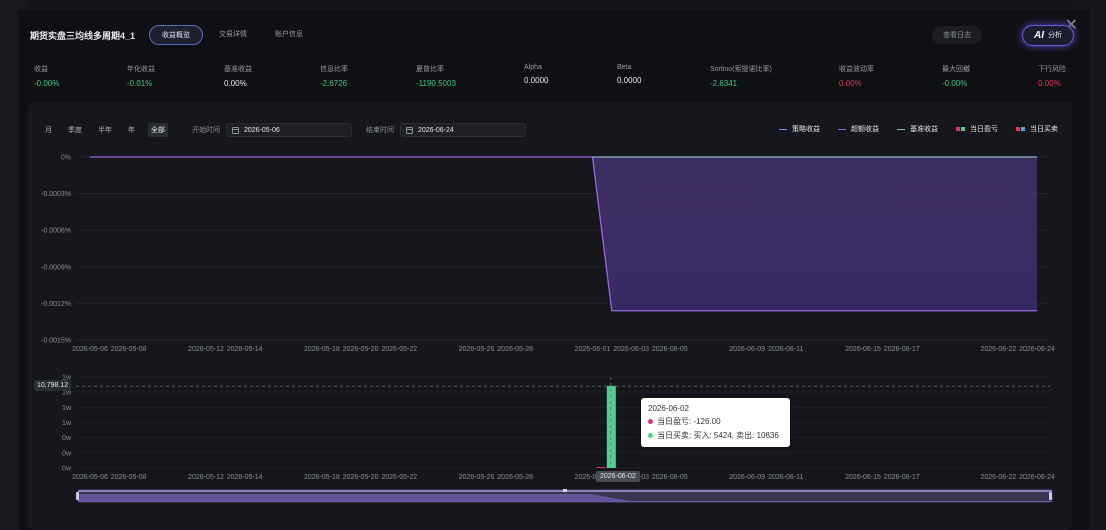 This screenshot has height=530, width=1106. I want to click on tooltip-pnl-row: 当日盈亏: -126.00, so click(715, 421).